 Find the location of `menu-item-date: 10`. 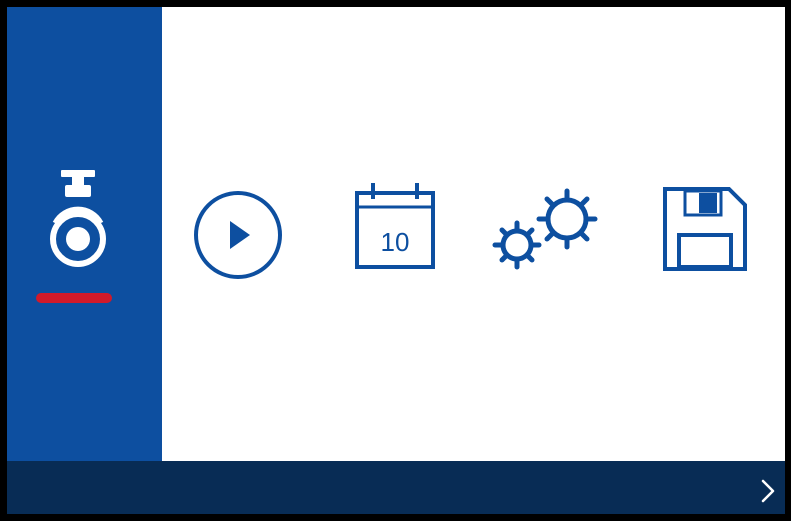

menu-item-date: 10 is located at coordinates (396, 227).